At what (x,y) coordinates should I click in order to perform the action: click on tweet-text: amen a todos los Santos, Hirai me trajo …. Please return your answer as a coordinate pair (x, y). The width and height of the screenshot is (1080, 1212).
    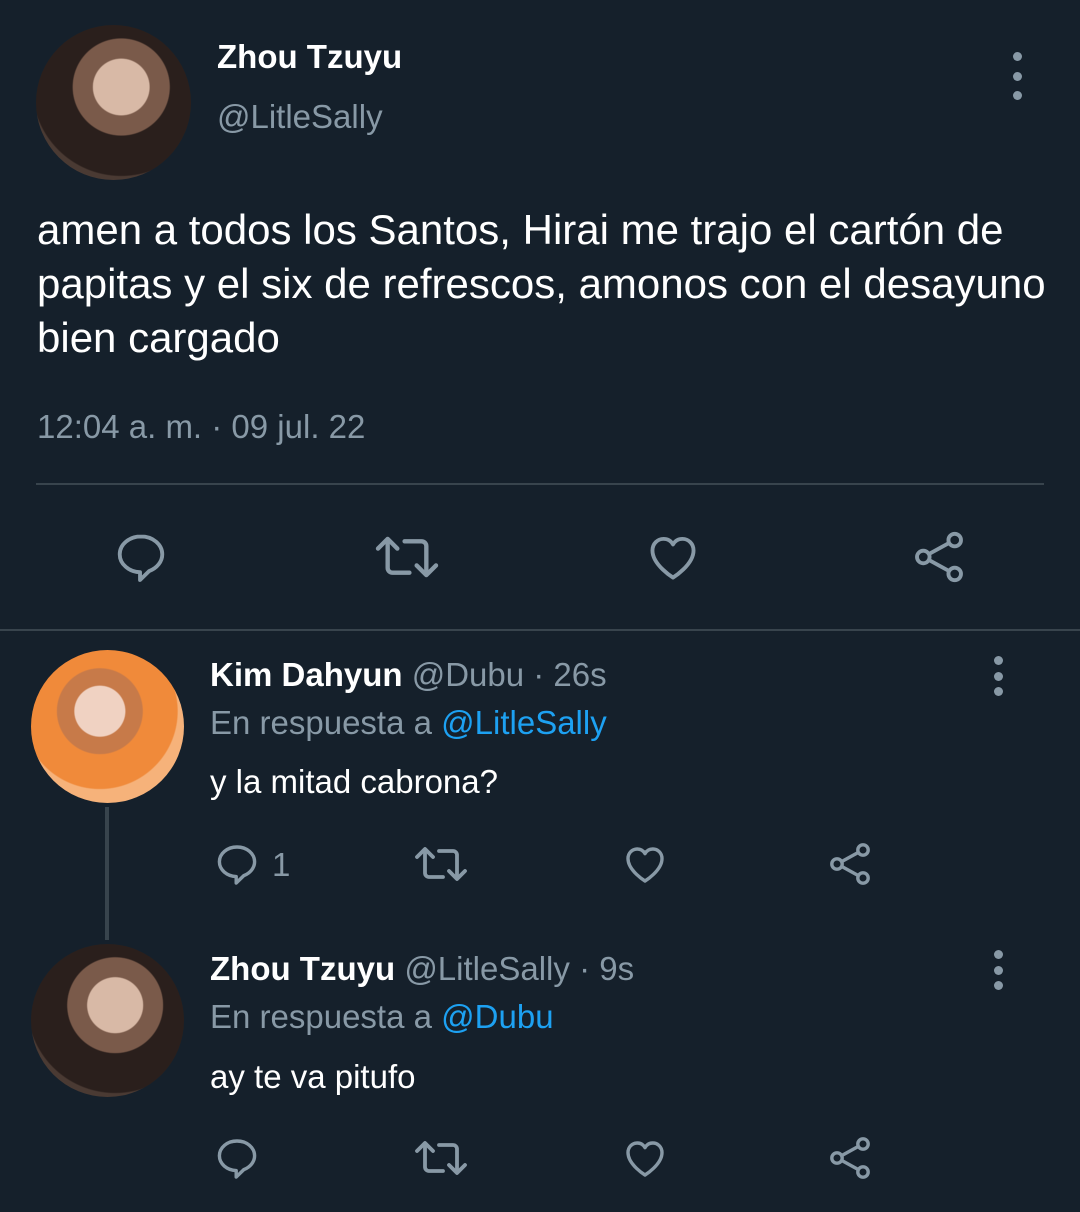
    Looking at the image, I should click on (541, 283).